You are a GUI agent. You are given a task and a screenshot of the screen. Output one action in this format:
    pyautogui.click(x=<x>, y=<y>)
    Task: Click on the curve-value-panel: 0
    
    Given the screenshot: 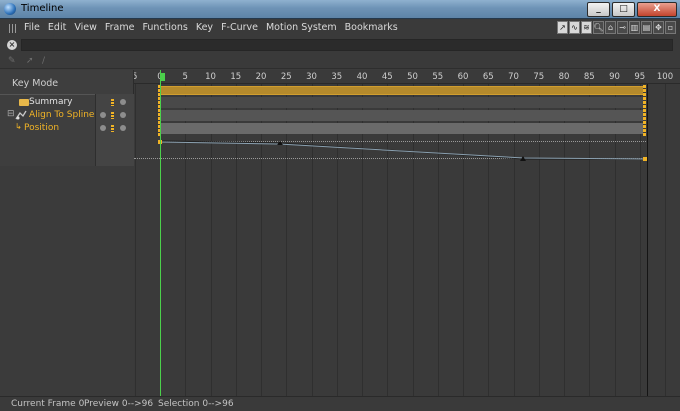 What is the action you would take?
    pyautogui.click(x=73, y=281)
    